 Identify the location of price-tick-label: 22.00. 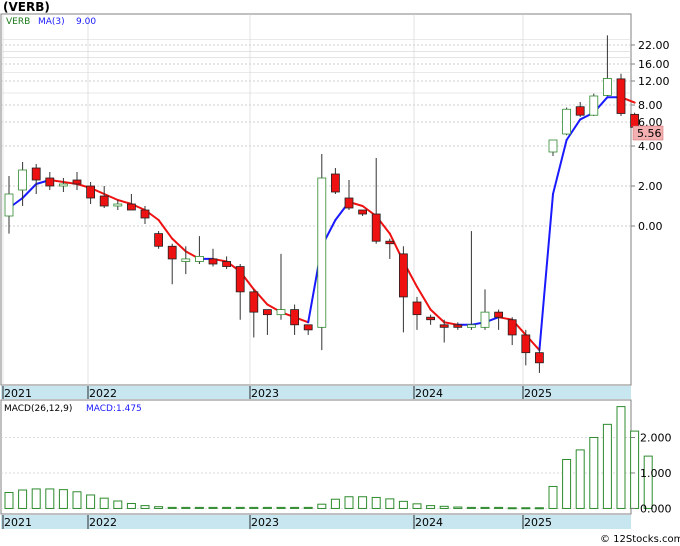
(654, 45).